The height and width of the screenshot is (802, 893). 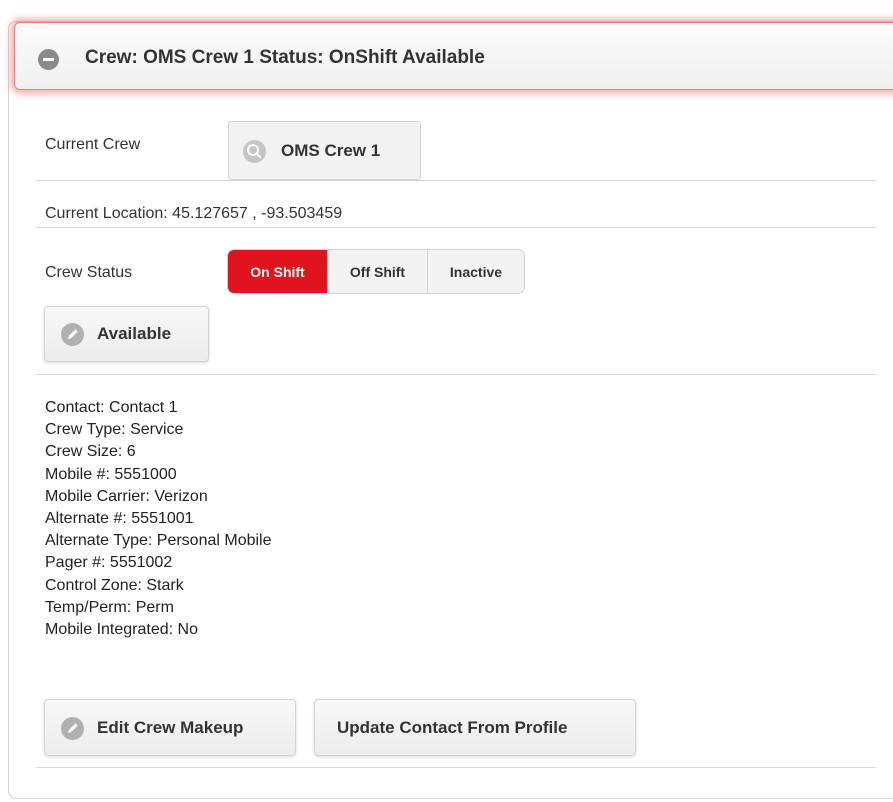 What do you see at coordinates (89, 272) in the screenshot?
I see `crew-status-label: Crew Status` at bounding box center [89, 272].